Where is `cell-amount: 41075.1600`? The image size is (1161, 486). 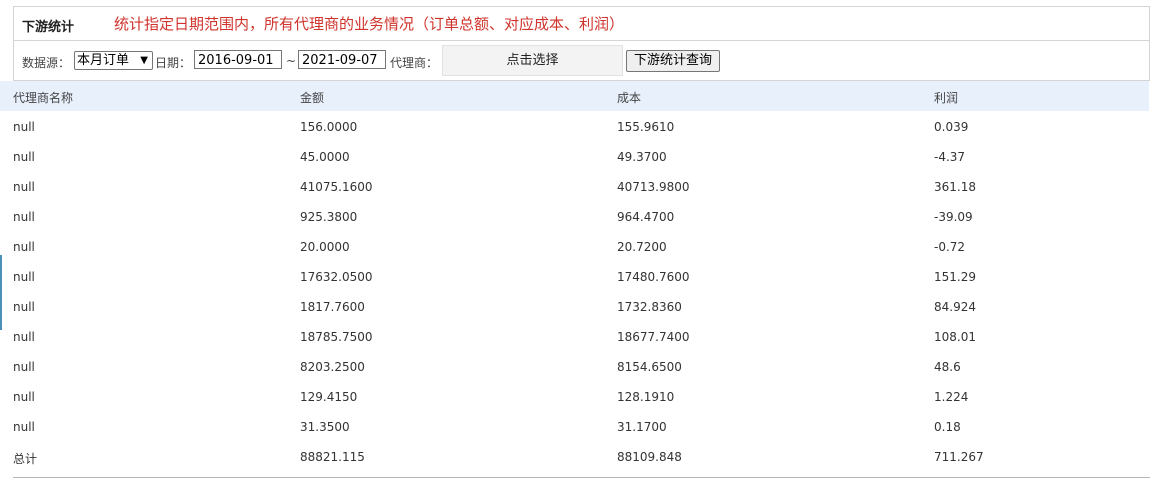
cell-amount: 41075.1600 is located at coordinates (336, 187).